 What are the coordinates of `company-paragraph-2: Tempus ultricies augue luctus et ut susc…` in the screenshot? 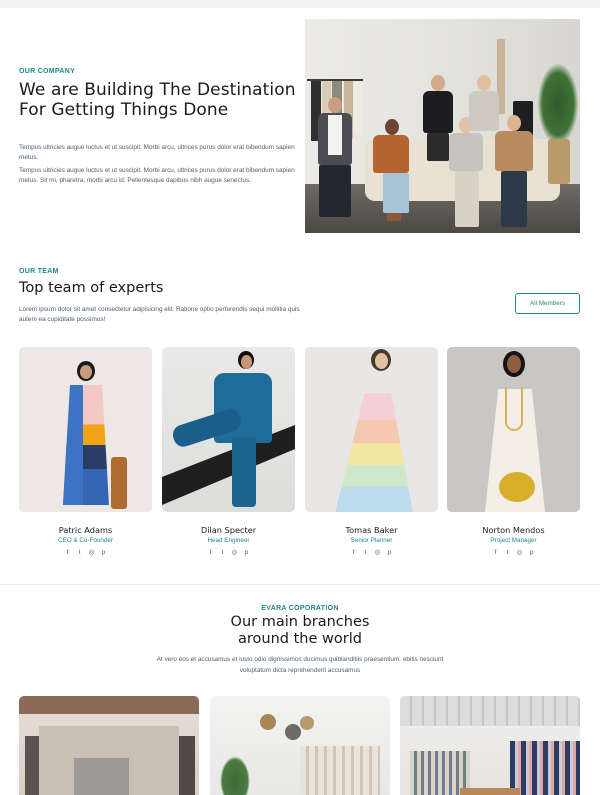 It's located at (157, 175).